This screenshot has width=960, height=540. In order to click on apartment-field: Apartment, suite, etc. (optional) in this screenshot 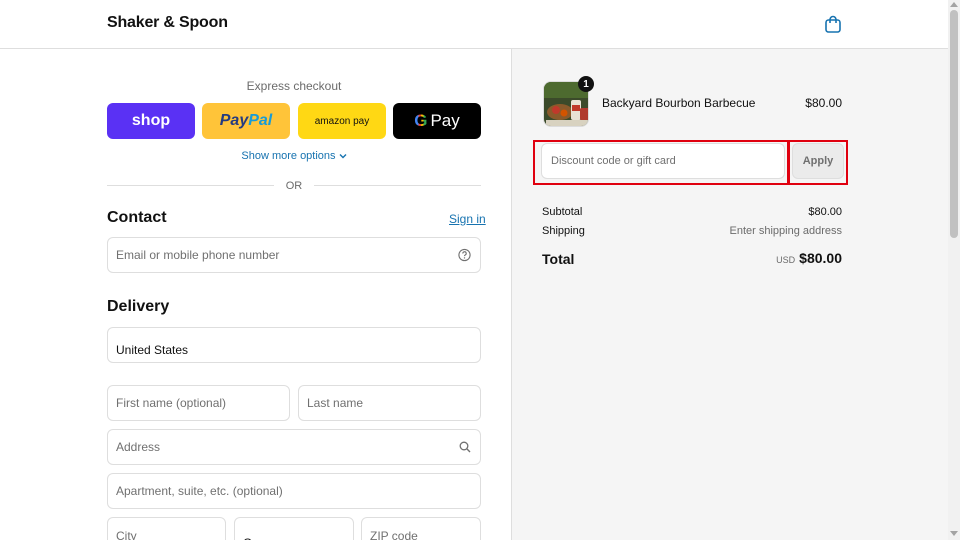, I will do `click(294, 491)`.